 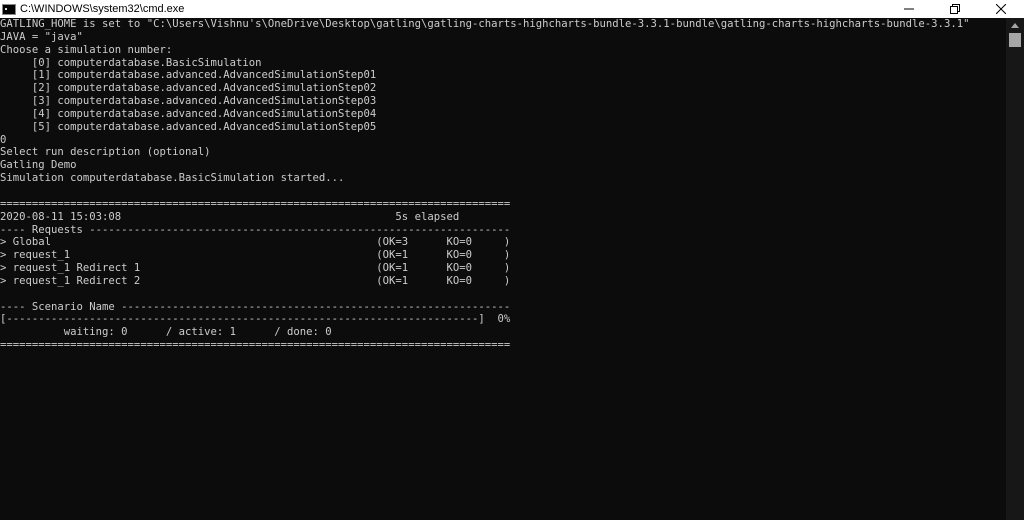 I want to click on console-line: > request_1 (OK=1 KO=0 ), so click(x=255, y=255).